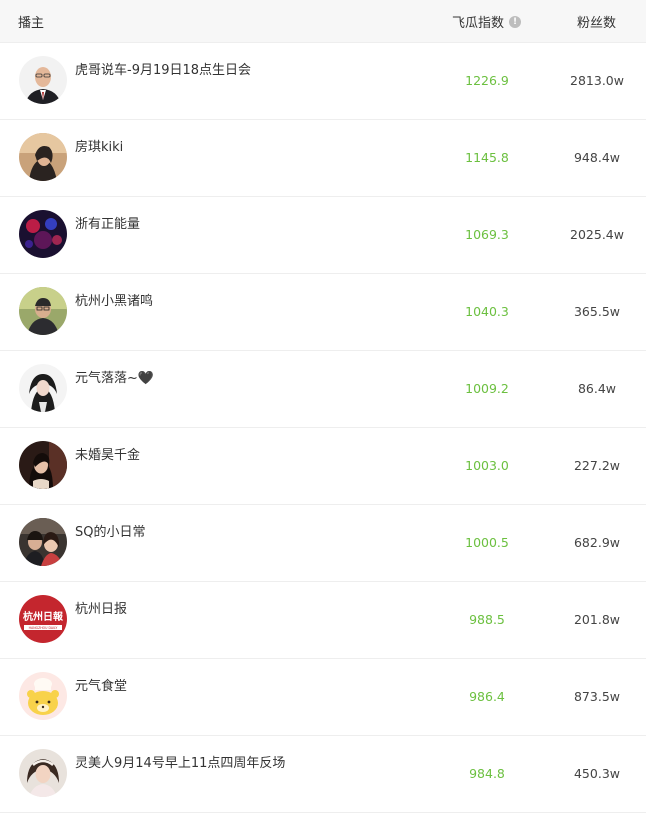 Image resolution: width=646 pixels, height=820 pixels. I want to click on table-row: 杭州日報 HANGZHOU DAILY 杭州日报 988.5 201.8w, so click(323, 620).